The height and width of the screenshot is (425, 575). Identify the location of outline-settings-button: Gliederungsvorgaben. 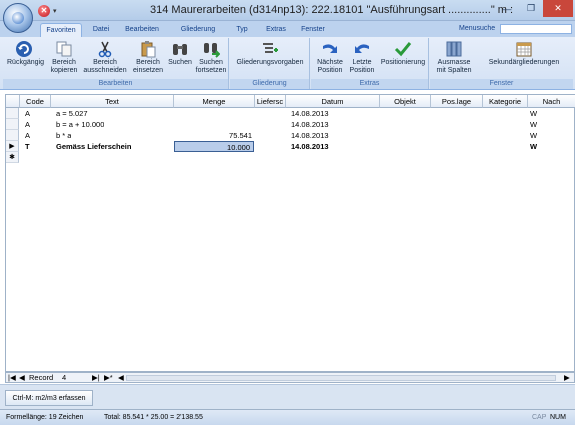
(270, 53).